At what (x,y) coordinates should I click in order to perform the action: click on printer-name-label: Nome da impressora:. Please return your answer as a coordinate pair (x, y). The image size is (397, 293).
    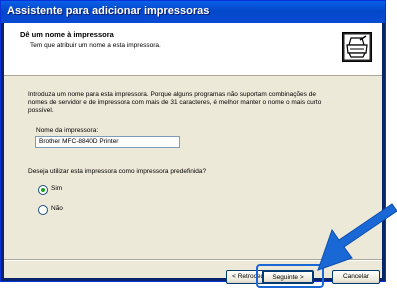
    Looking at the image, I should click on (67, 130).